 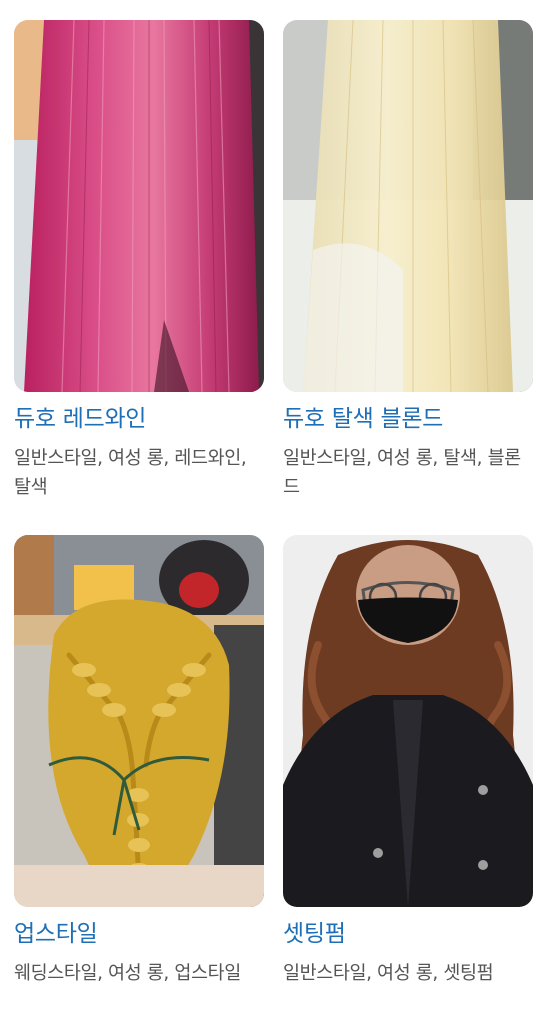 I want to click on style-title: 업스타일, so click(x=139, y=934).